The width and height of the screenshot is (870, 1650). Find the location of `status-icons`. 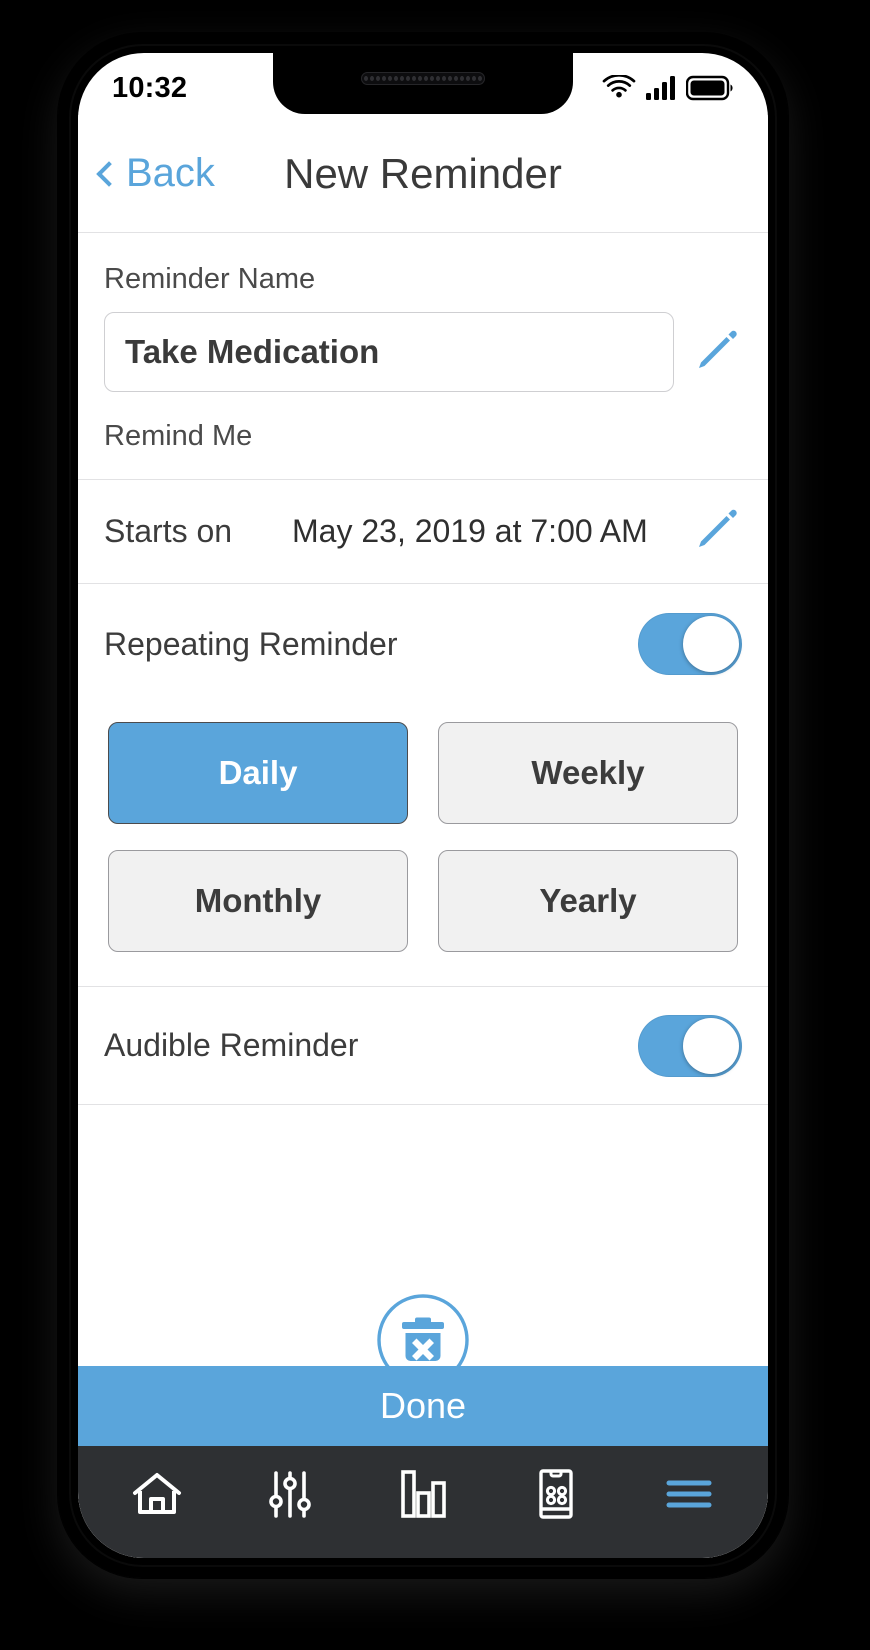

status-icons is located at coordinates (668, 84).